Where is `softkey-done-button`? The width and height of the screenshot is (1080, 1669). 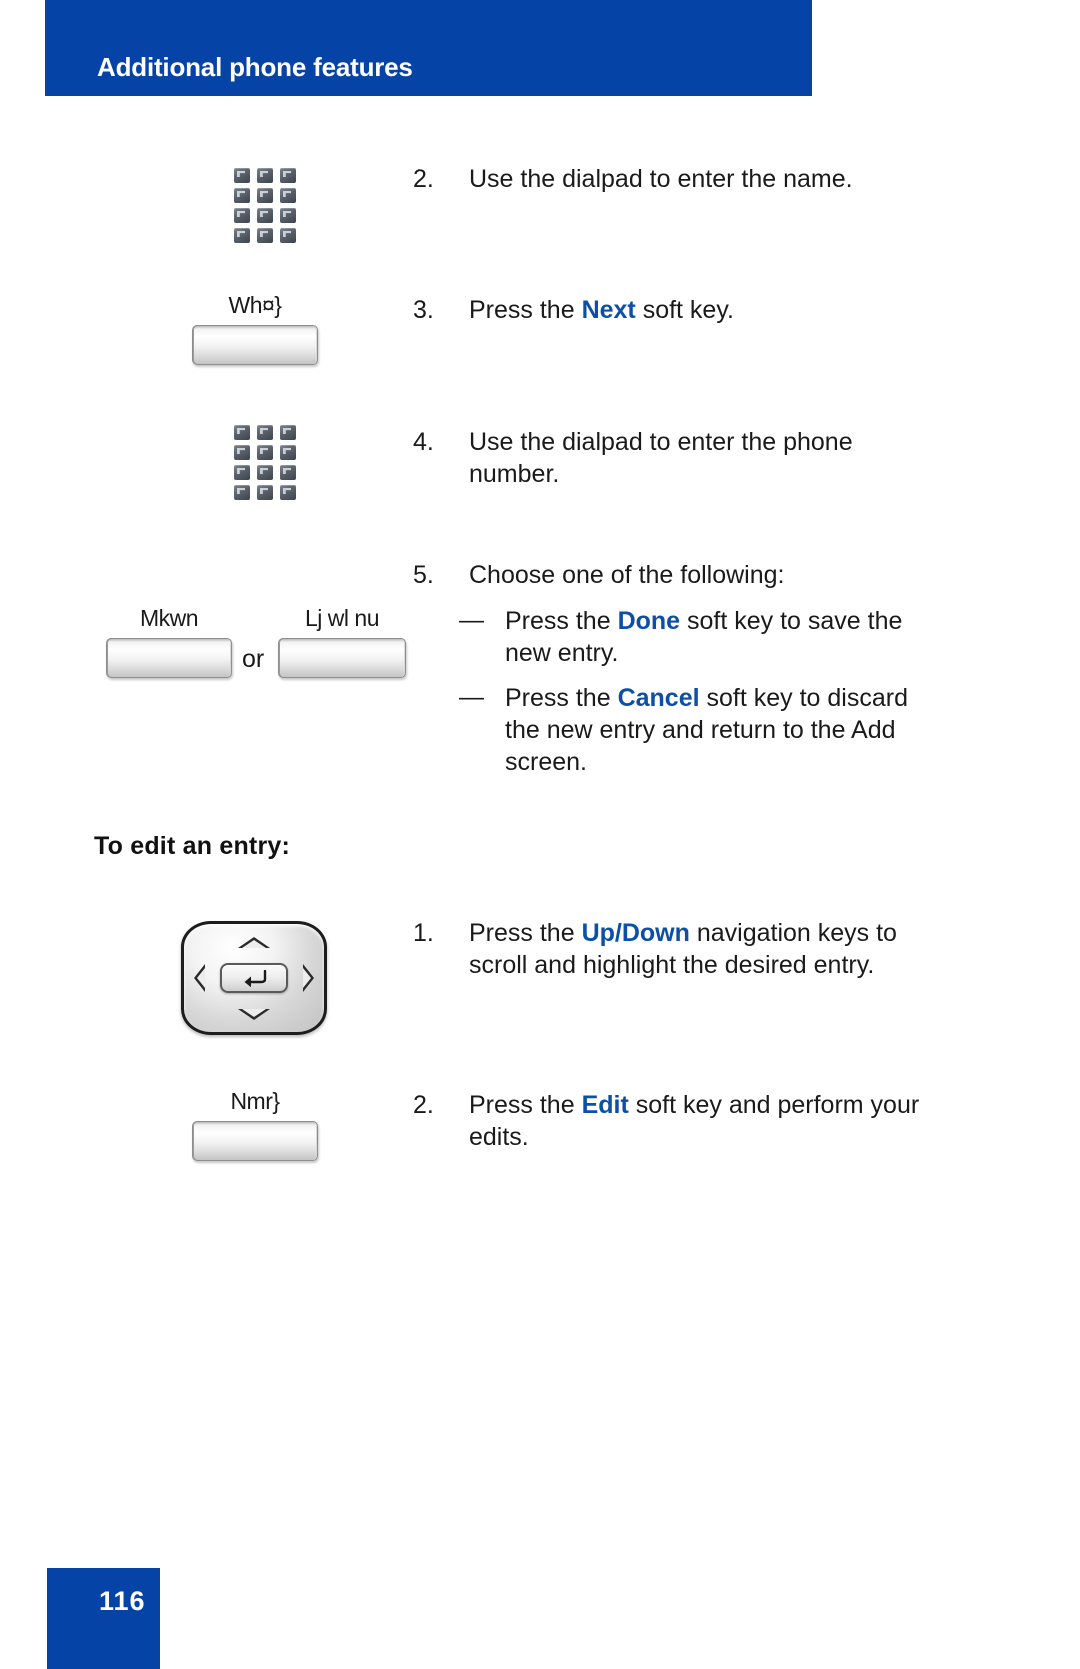 softkey-done-button is located at coordinates (169, 658).